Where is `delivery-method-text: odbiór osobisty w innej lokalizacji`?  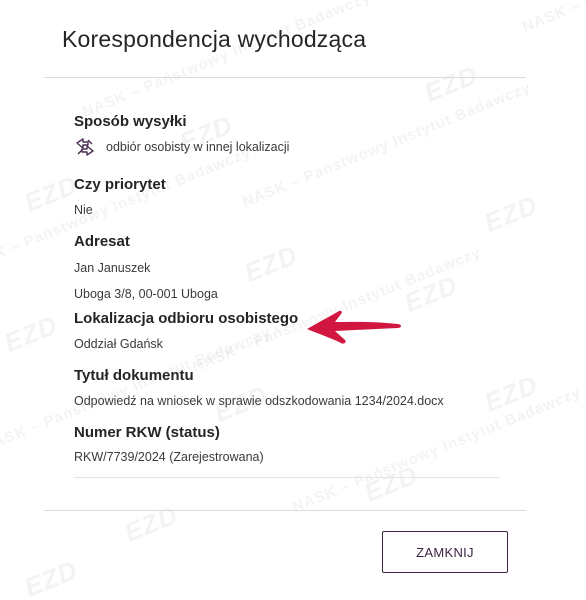
delivery-method-text: odbiór osobisty w innej lokalizacji is located at coordinates (198, 147).